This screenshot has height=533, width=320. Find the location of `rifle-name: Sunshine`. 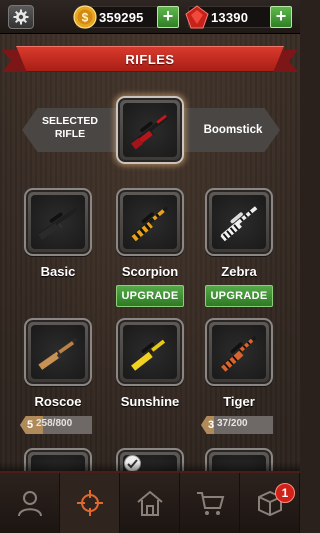

rifle-name: Sunshine is located at coordinates (150, 401).